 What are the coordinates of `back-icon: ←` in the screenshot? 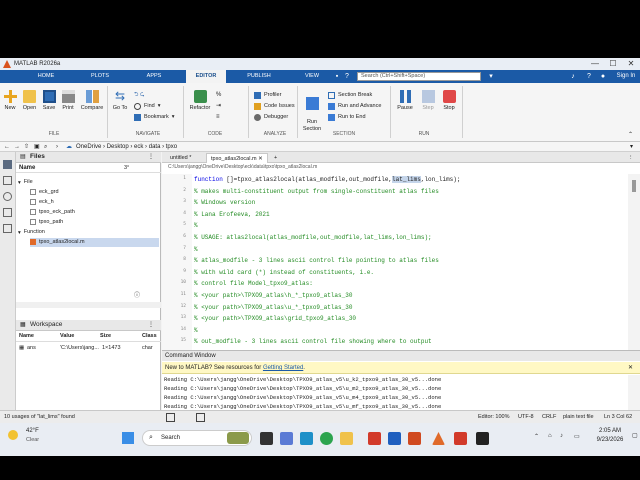 It's located at (7, 147).